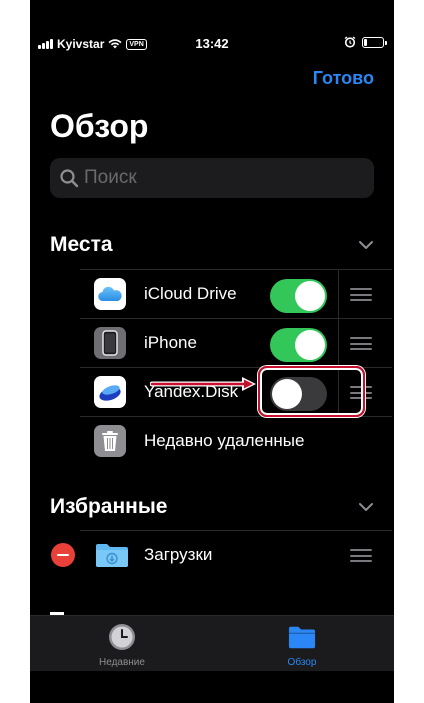 This screenshot has width=424, height=703. I want to click on tab-bar: Недавние Обзор, so click(212, 643).